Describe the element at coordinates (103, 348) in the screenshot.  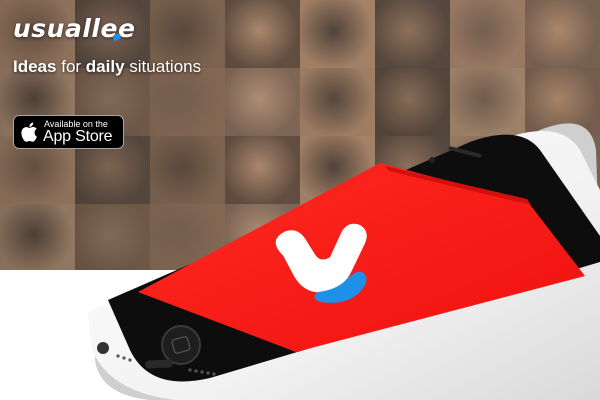
I see `headphone-jack` at that location.